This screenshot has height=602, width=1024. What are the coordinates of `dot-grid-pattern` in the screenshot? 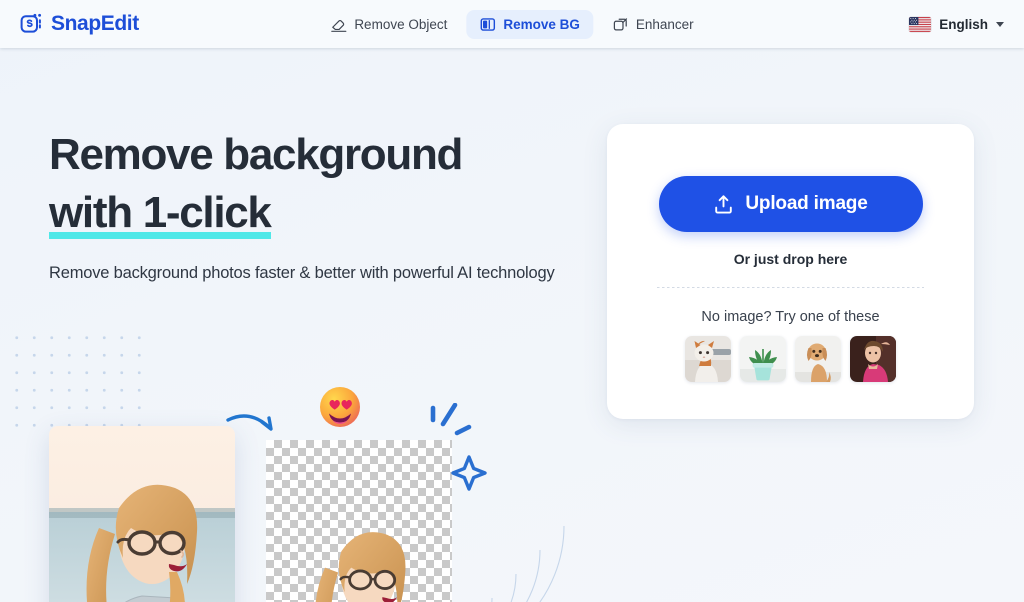 It's located at (75, 381).